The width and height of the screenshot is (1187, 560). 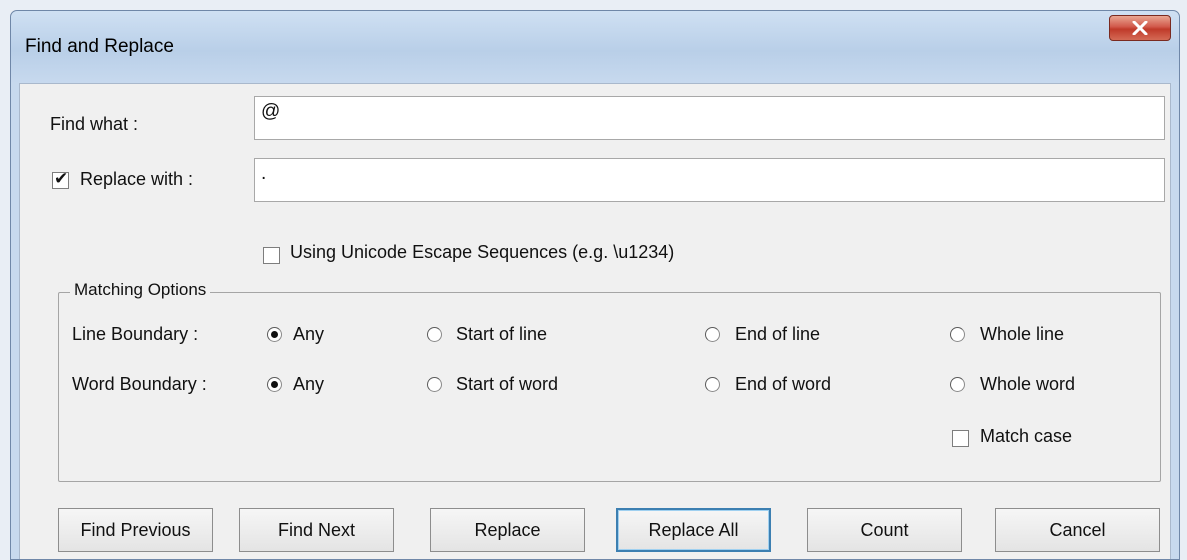 I want to click on matching-options-title: Matching Options, so click(x=140, y=290).